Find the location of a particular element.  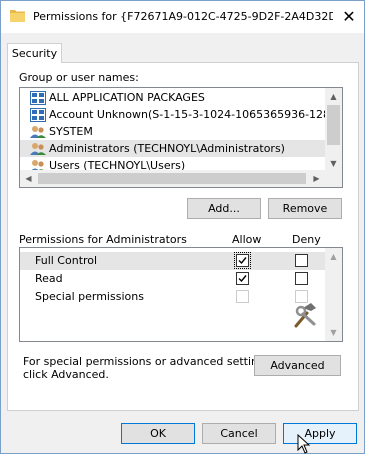

permission-row-special: Special permissions is located at coordinates (172, 297).